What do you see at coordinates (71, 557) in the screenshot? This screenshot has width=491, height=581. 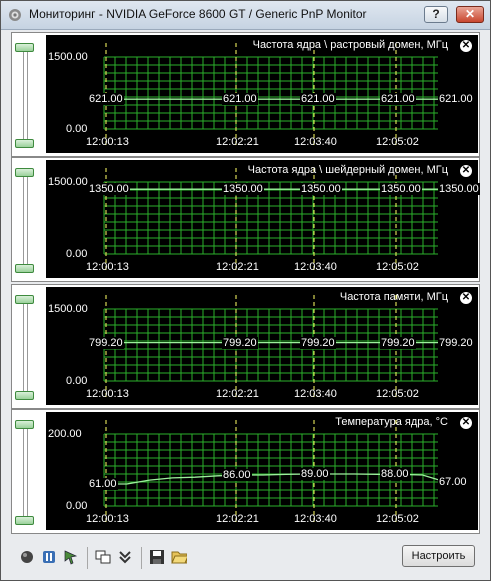 I see `cursor-icon` at bounding box center [71, 557].